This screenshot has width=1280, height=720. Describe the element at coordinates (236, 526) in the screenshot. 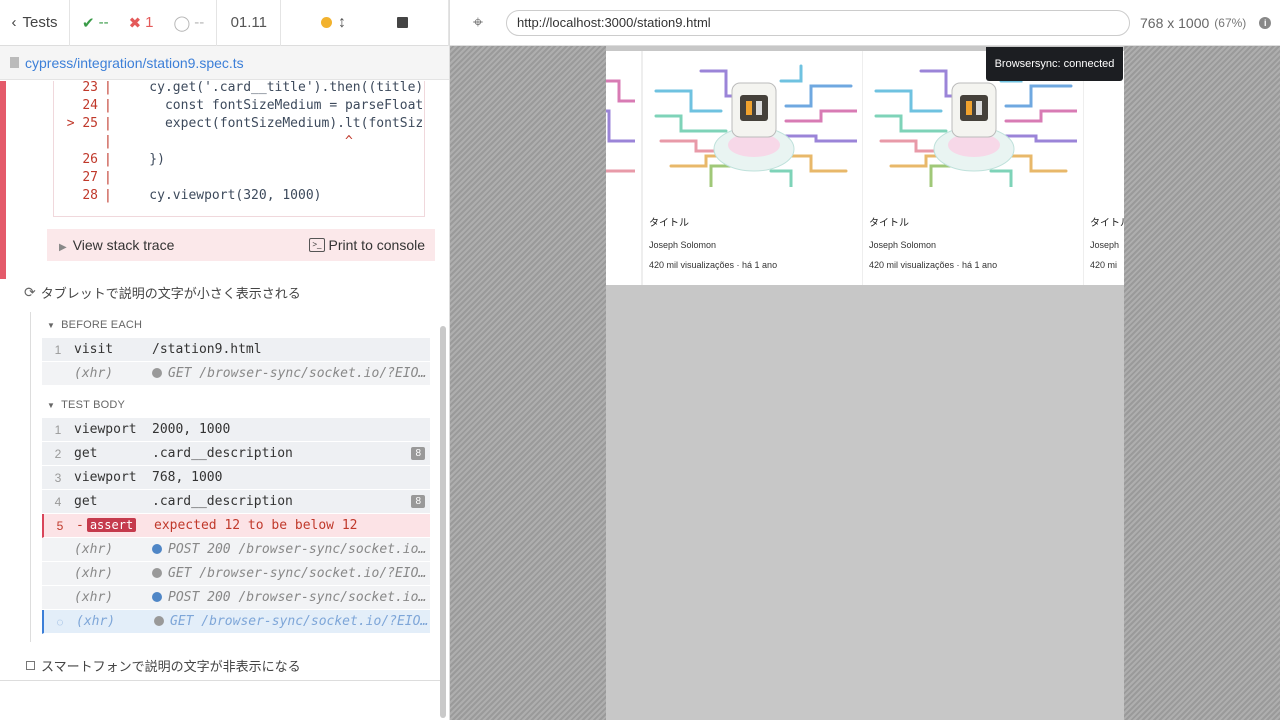

I see `assert-row-failed: 5- assert expected 12 to be below 12` at that location.